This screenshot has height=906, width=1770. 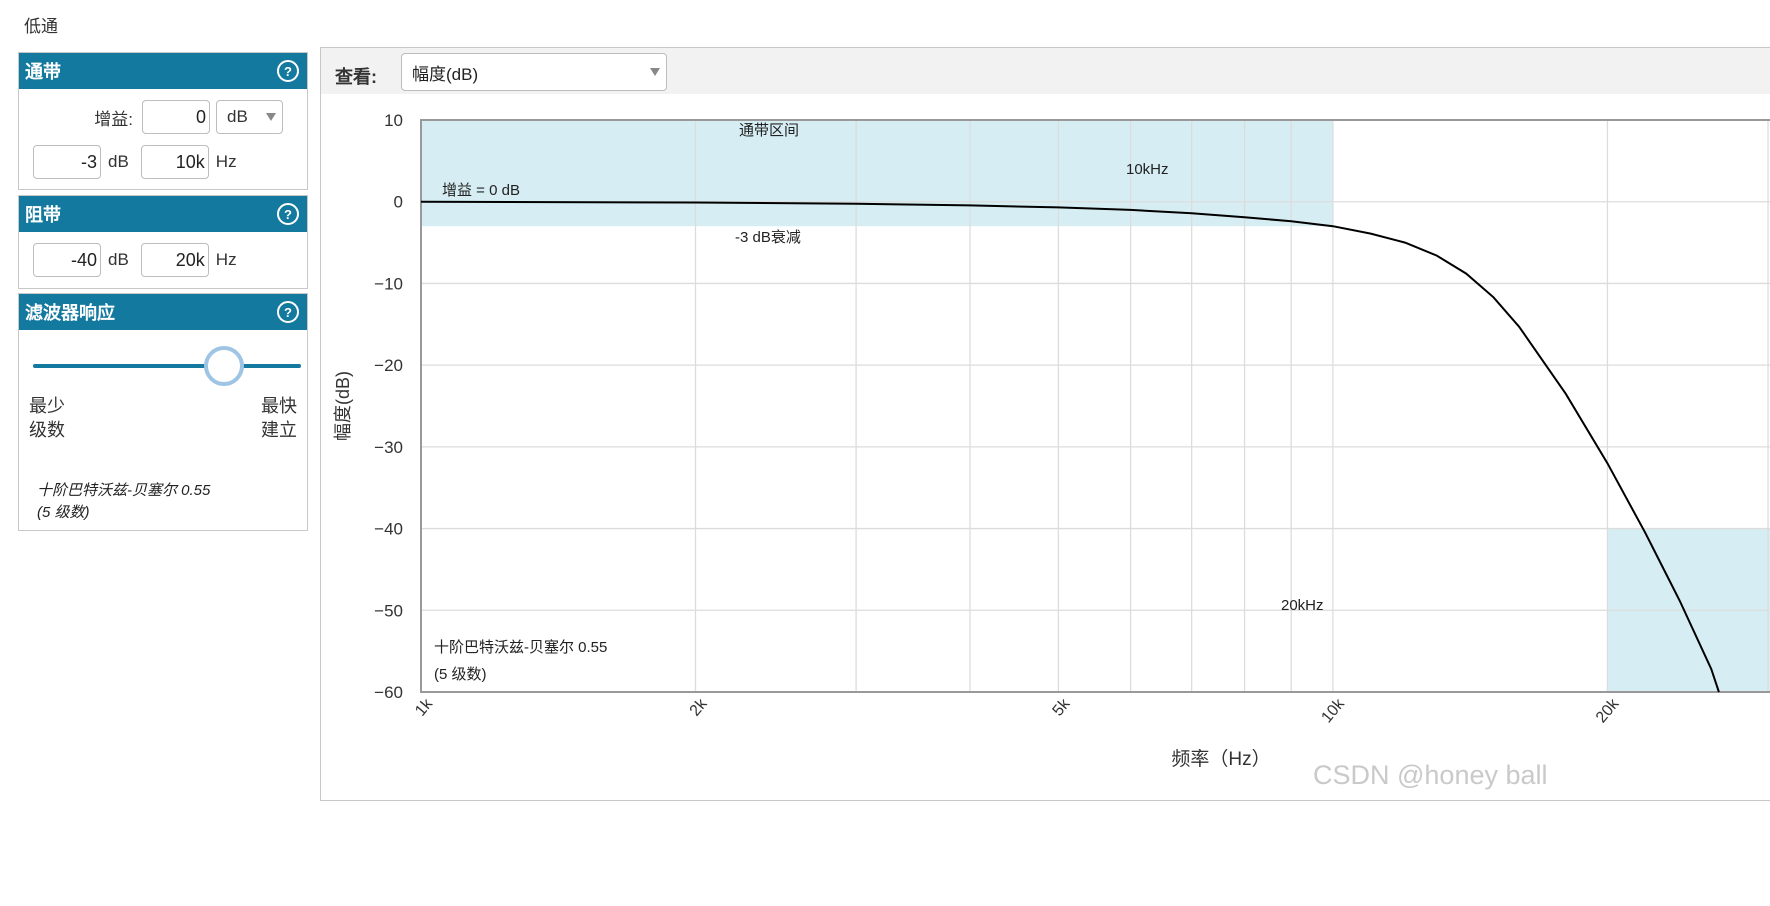 I want to click on passband-freq-input: 10k, so click(x=174, y=162).